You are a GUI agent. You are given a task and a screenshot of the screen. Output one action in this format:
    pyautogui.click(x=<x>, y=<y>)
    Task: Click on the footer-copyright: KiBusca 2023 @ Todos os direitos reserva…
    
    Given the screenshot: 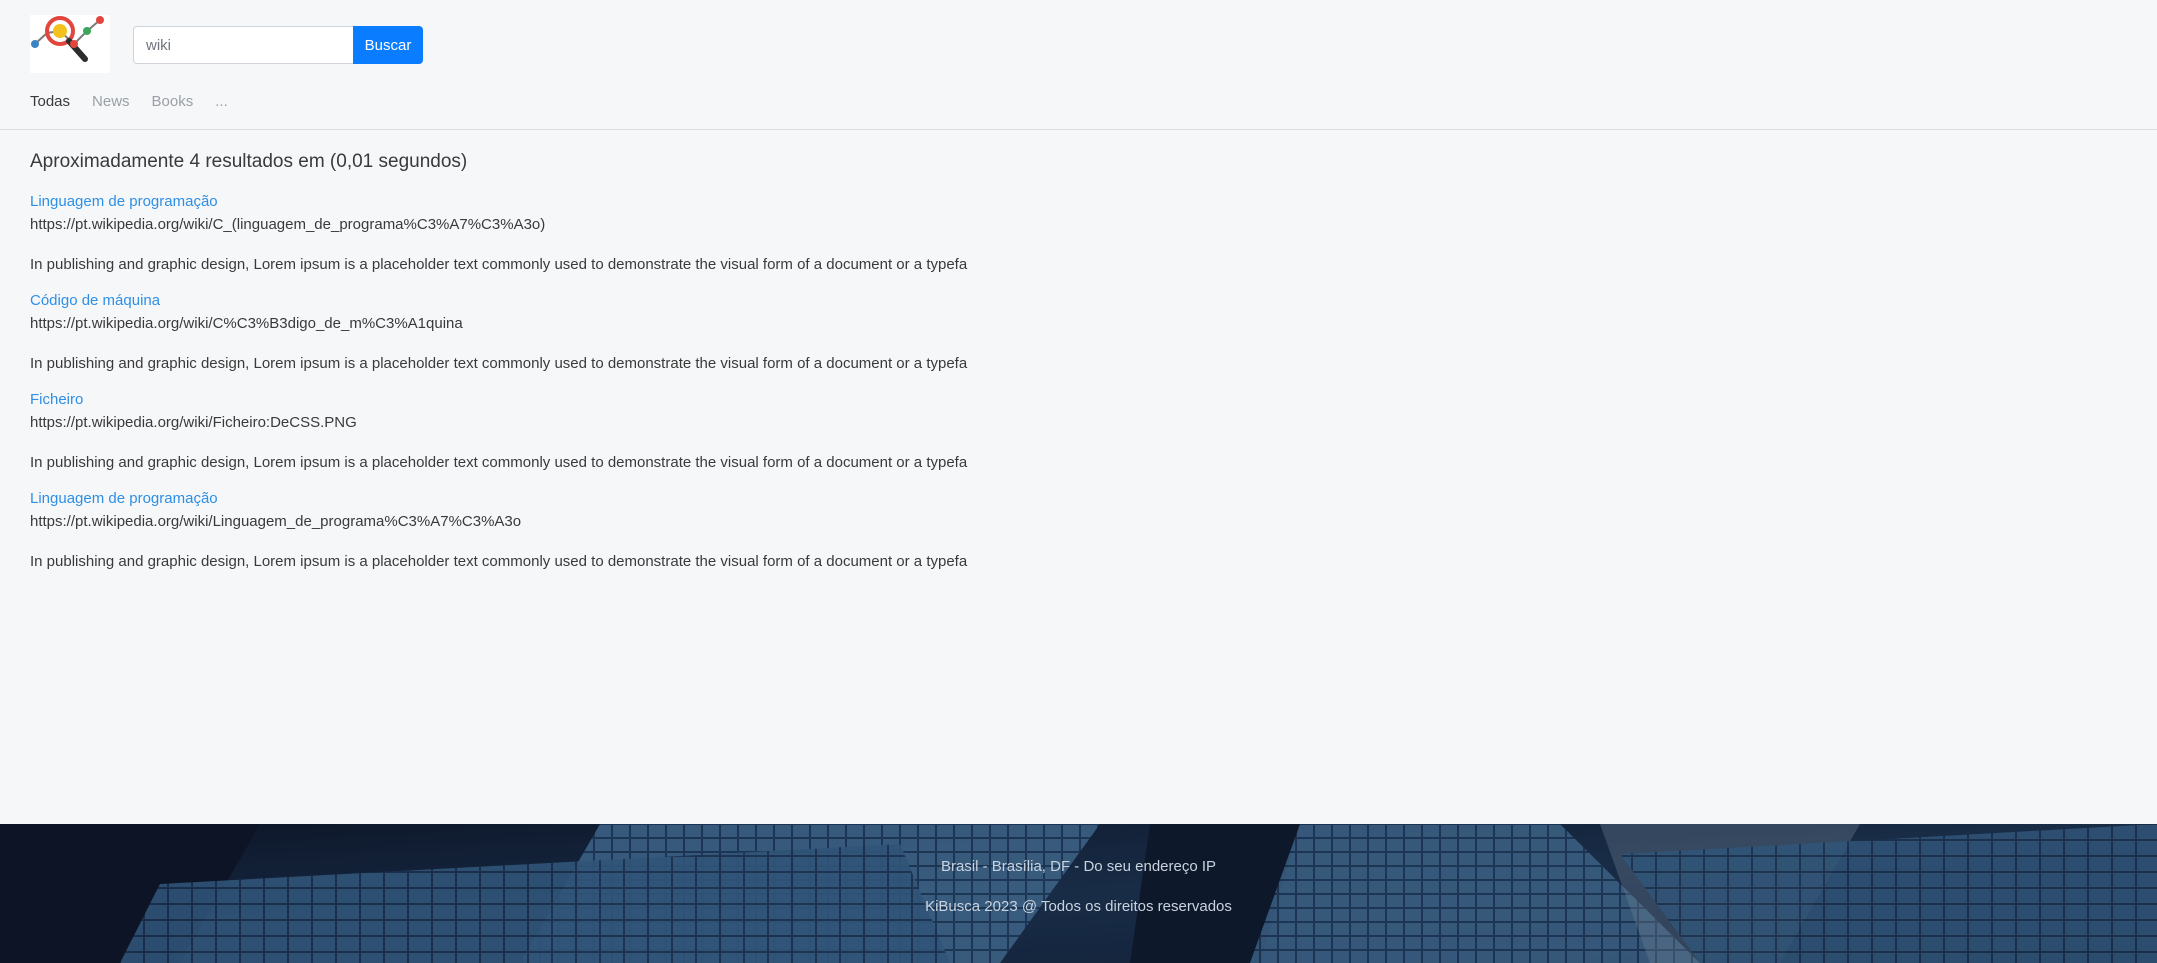 What is the action you would take?
    pyautogui.click(x=1078, y=906)
    